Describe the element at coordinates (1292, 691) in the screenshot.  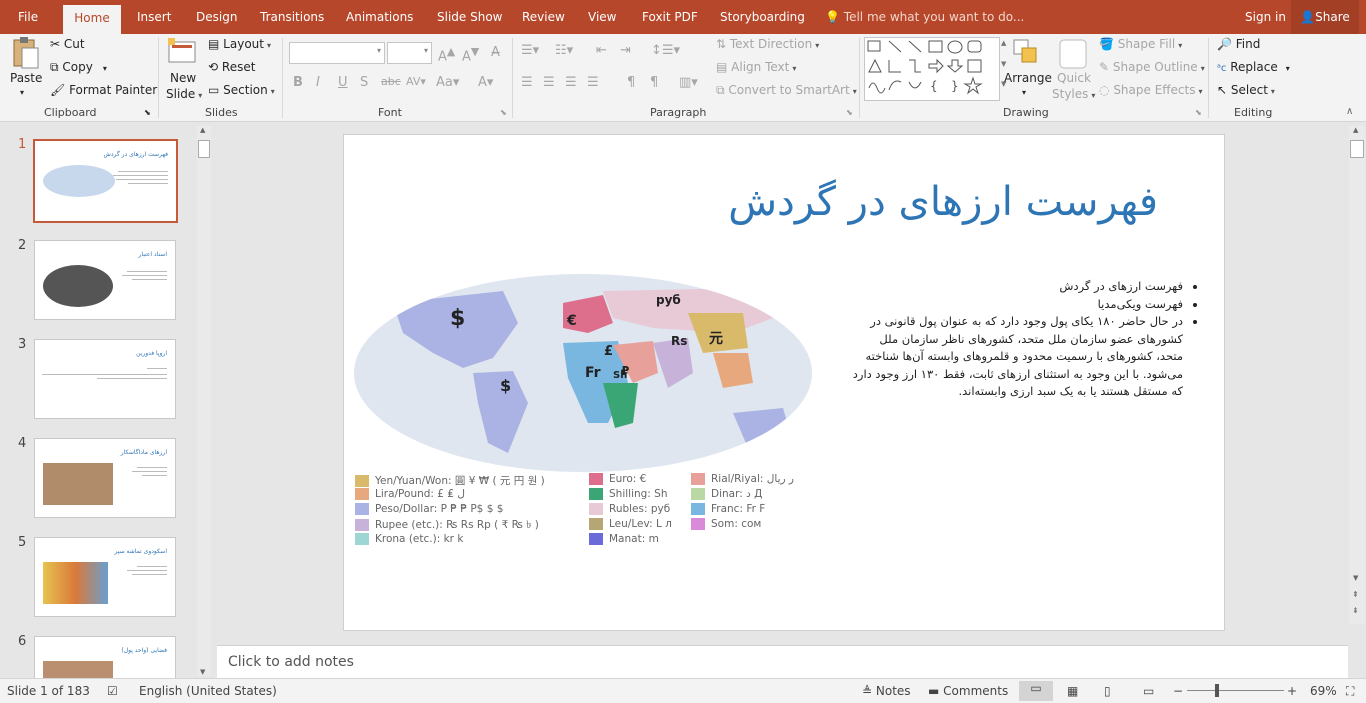
I see `zoom-in-icon: +` at that location.